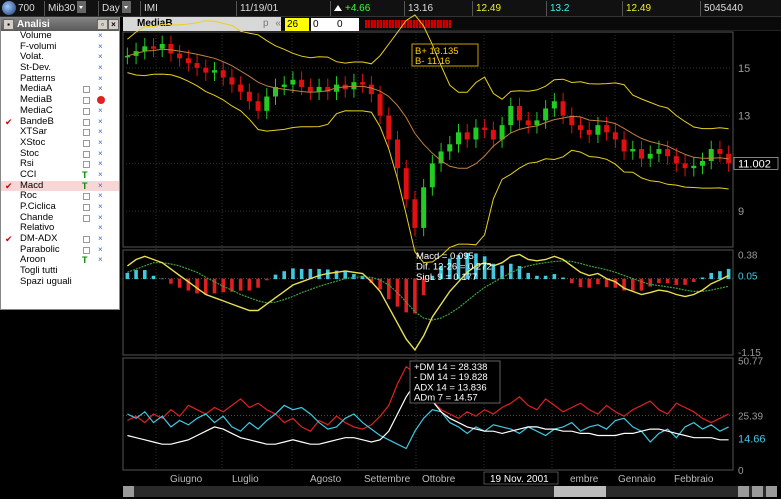  Describe the element at coordinates (771, 491) in the screenshot. I see `zoom-in-button` at that location.